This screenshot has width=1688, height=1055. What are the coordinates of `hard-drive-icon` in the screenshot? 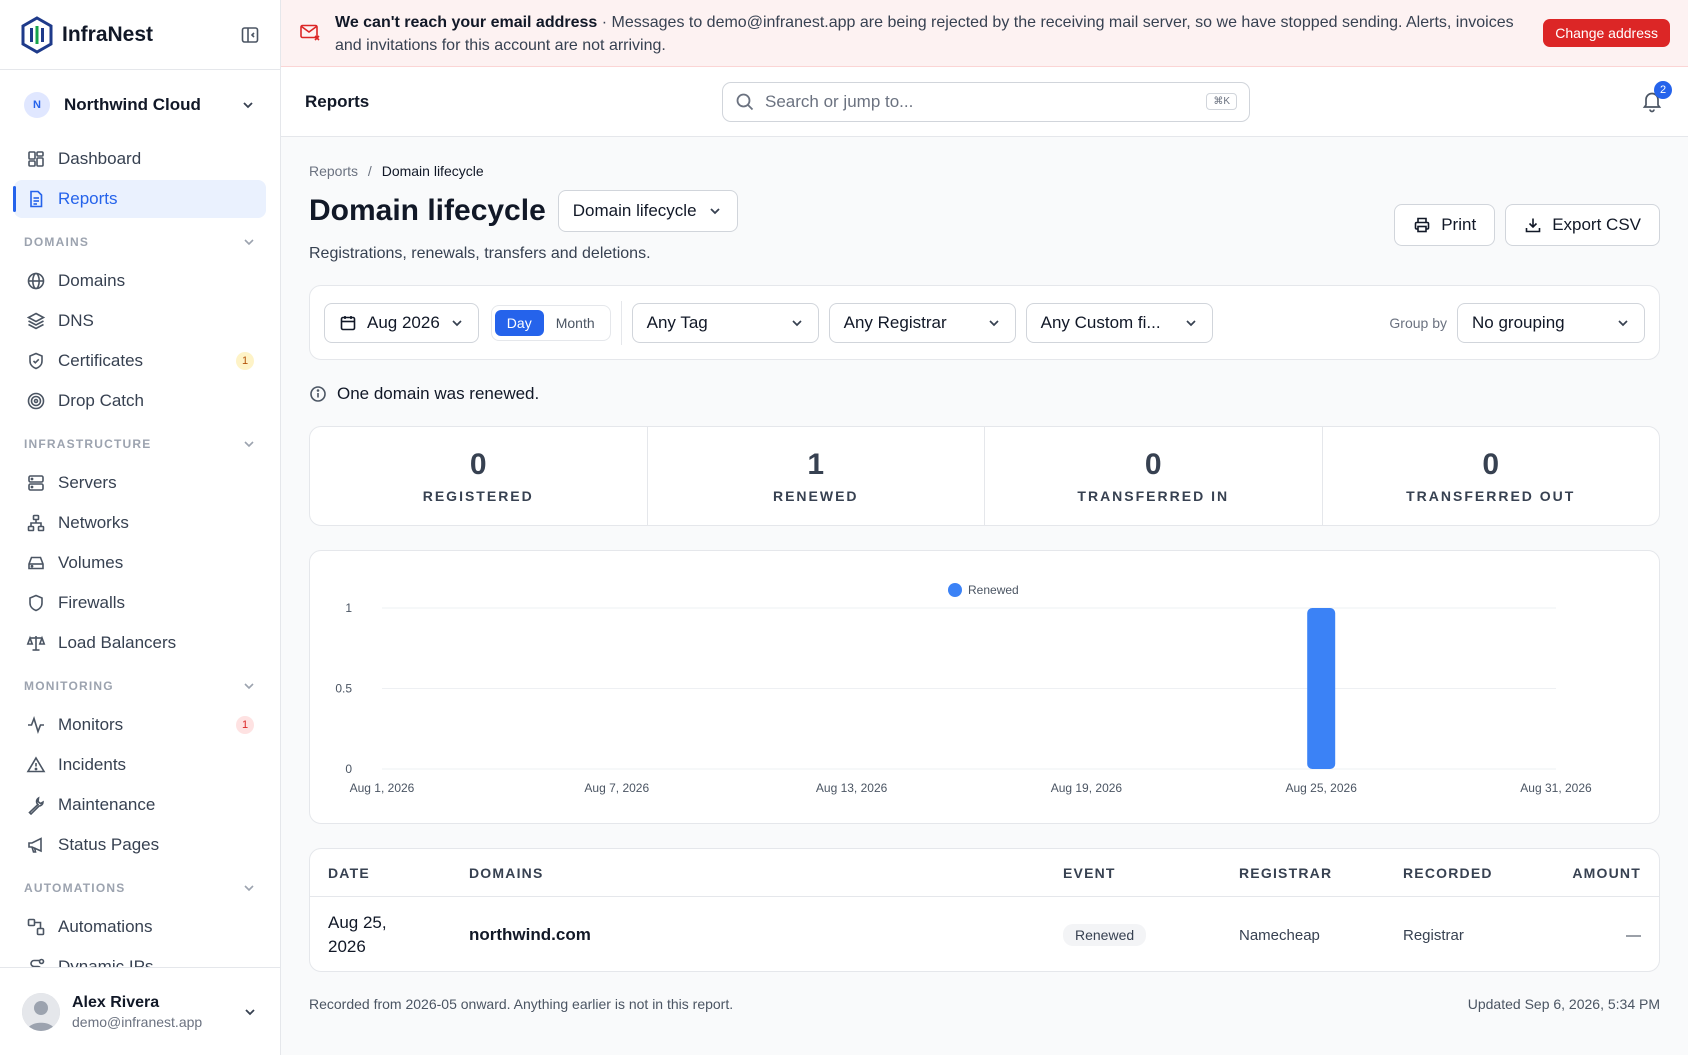 It's located at (36, 563).